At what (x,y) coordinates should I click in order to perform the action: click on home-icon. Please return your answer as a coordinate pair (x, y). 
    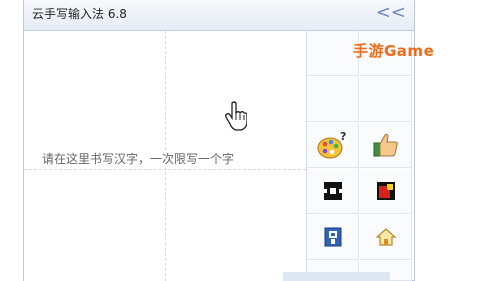
    Looking at the image, I should click on (385, 237).